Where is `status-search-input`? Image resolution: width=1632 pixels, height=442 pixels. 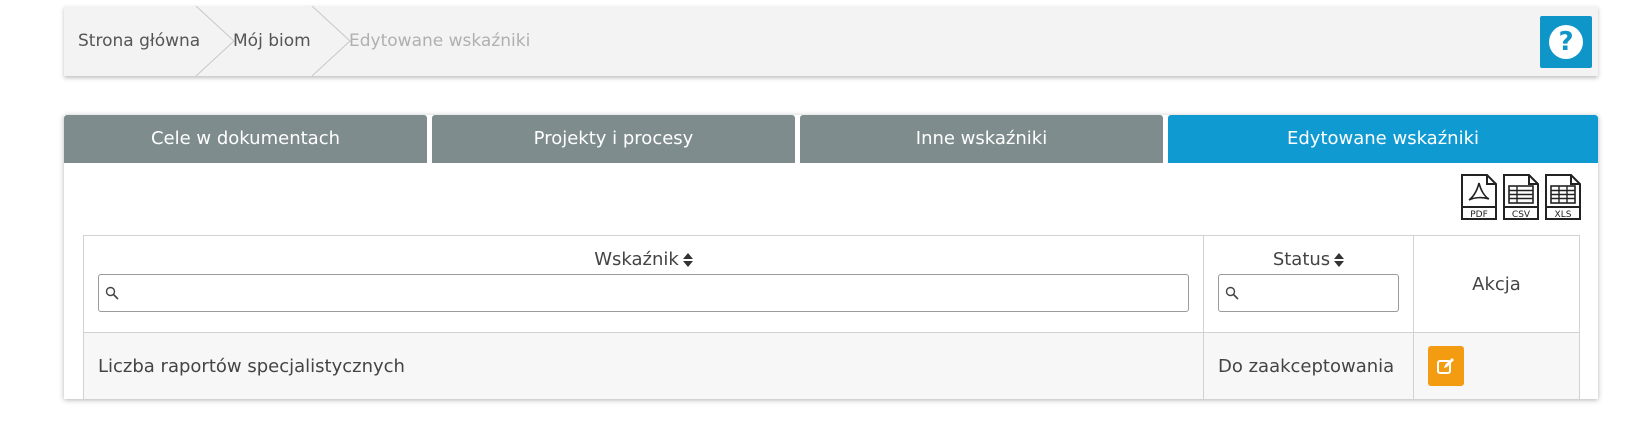 status-search-input is located at coordinates (1319, 293).